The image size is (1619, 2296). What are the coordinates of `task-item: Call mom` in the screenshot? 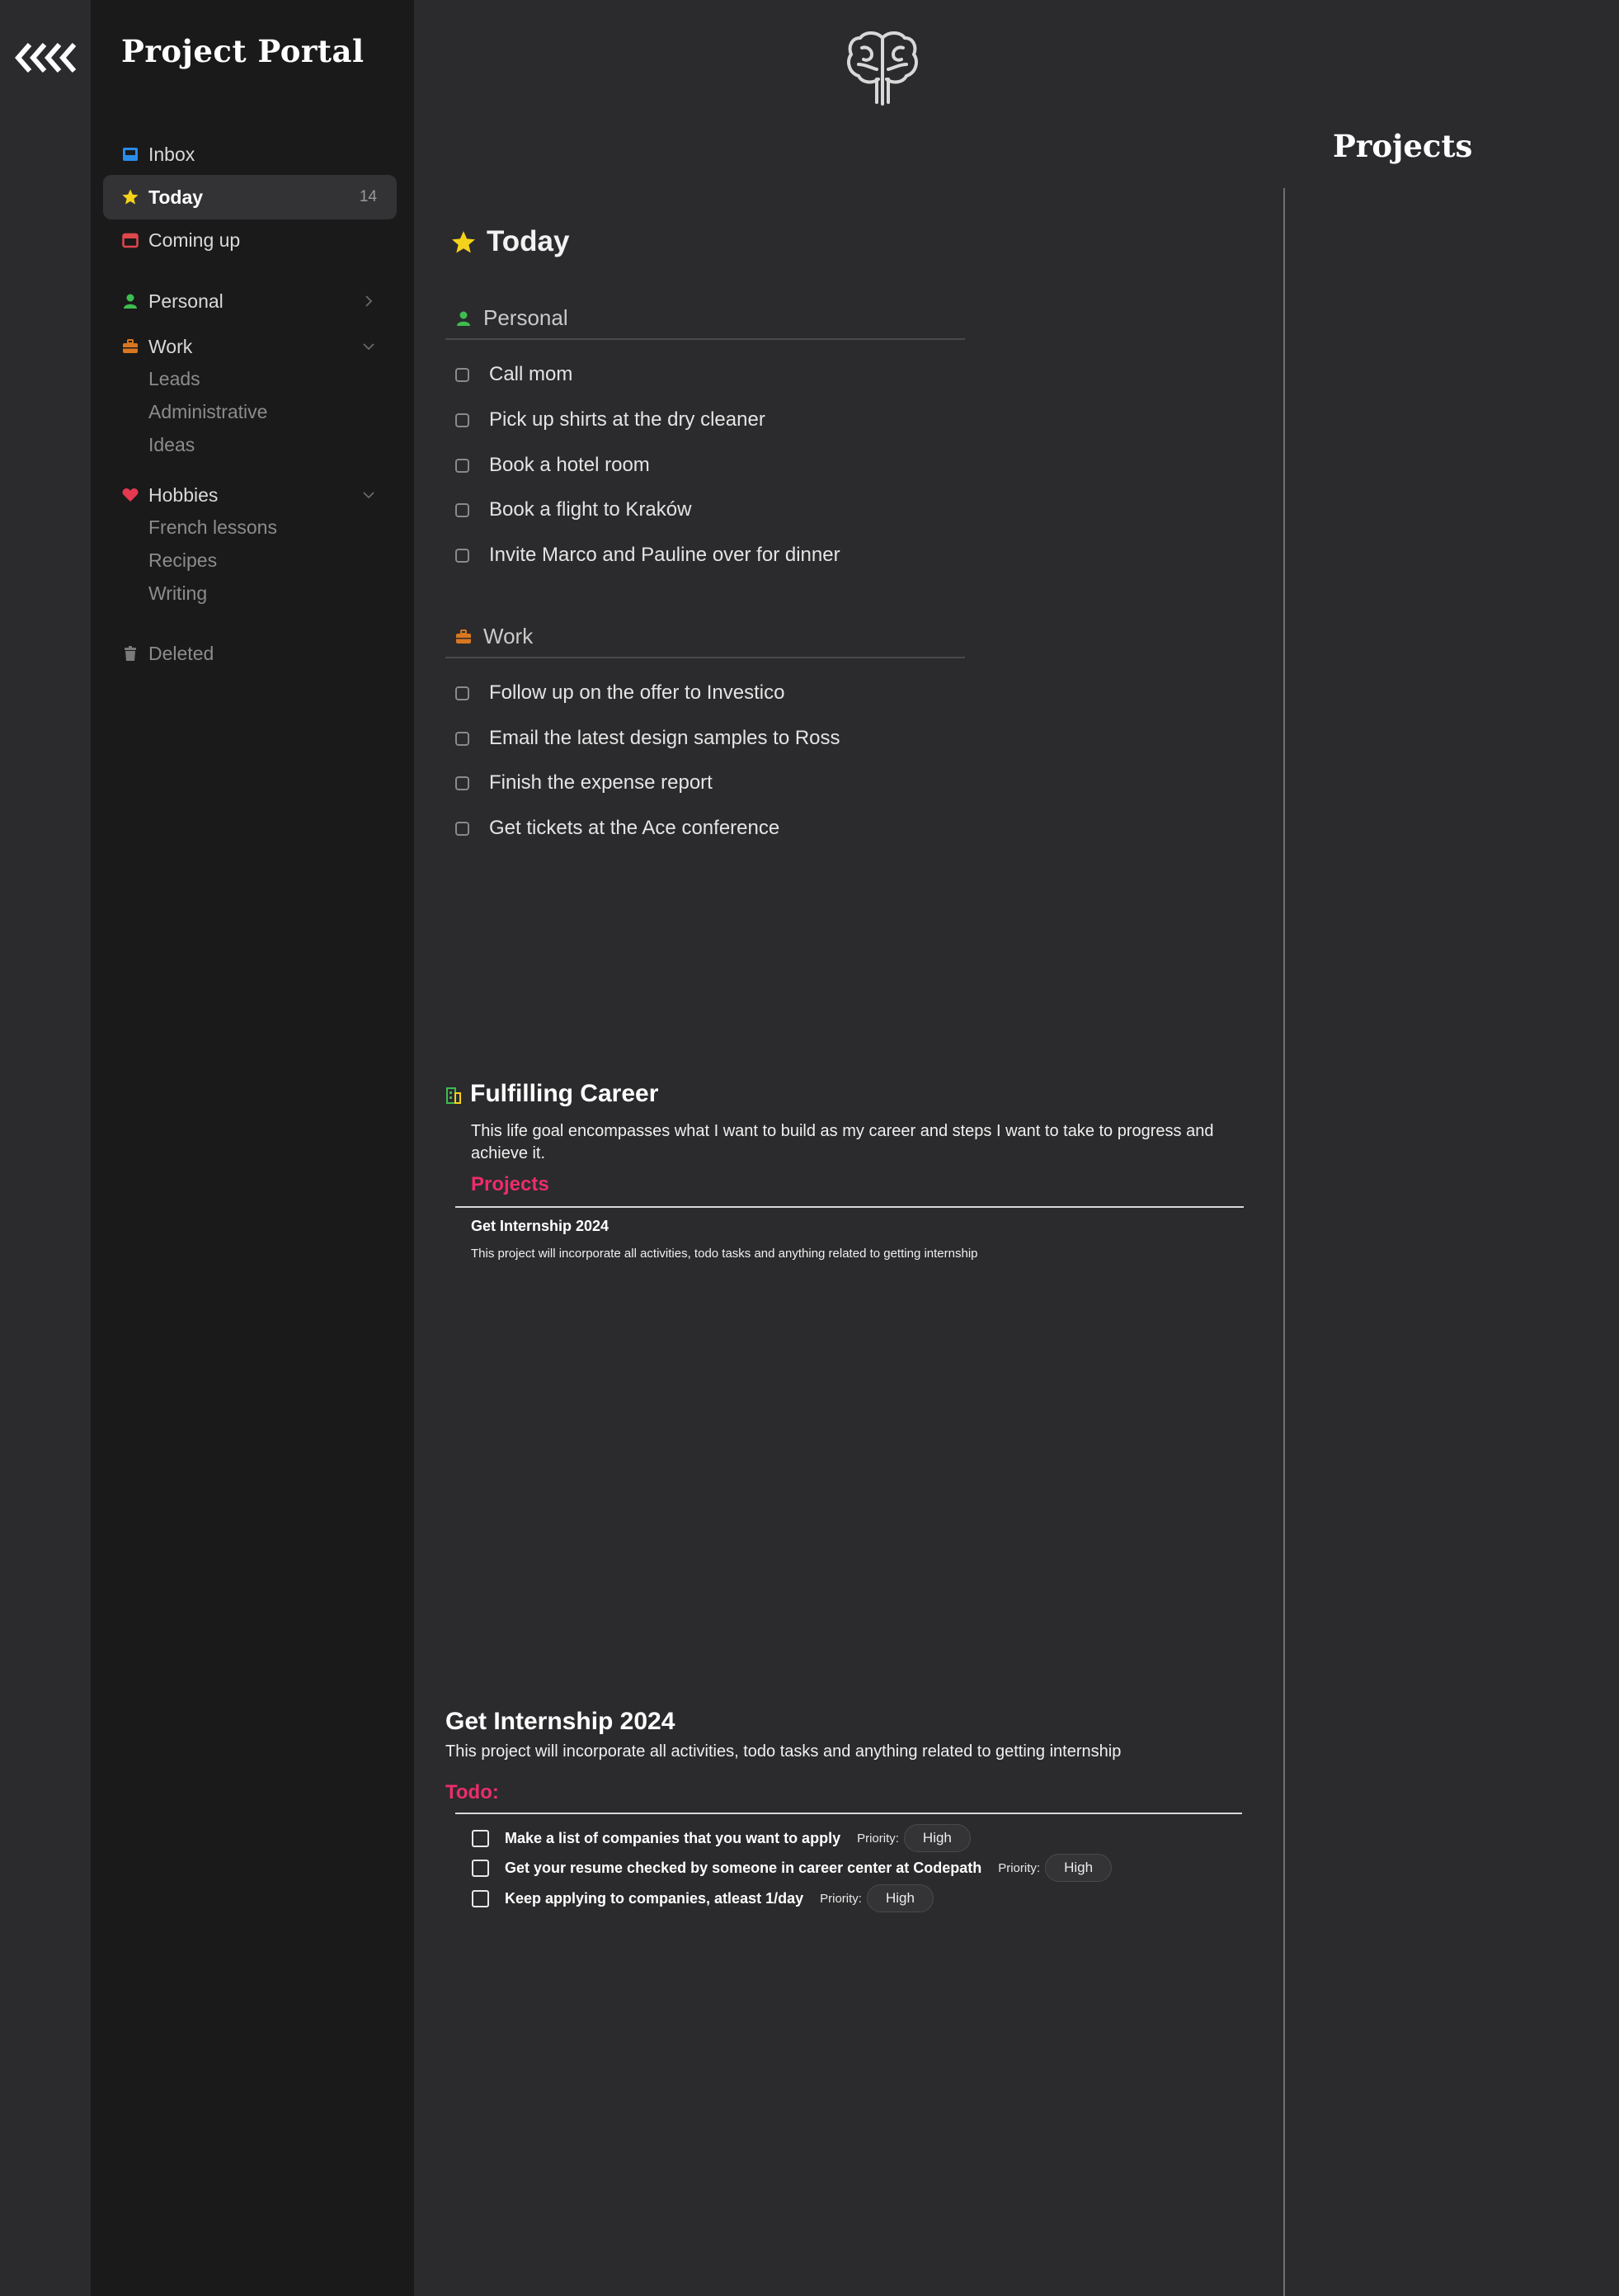 It's located at (513, 374).